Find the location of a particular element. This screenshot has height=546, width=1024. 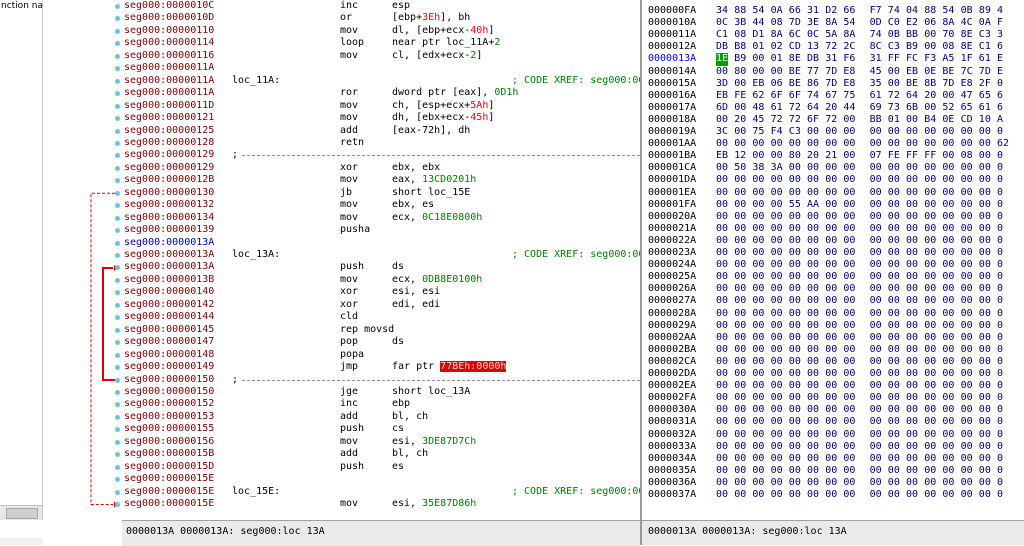

hex-row: 000002CA 00 00 00 00 00 00 00 00 00 00 00 00 00 00 00 0 is located at coordinates (836, 362).